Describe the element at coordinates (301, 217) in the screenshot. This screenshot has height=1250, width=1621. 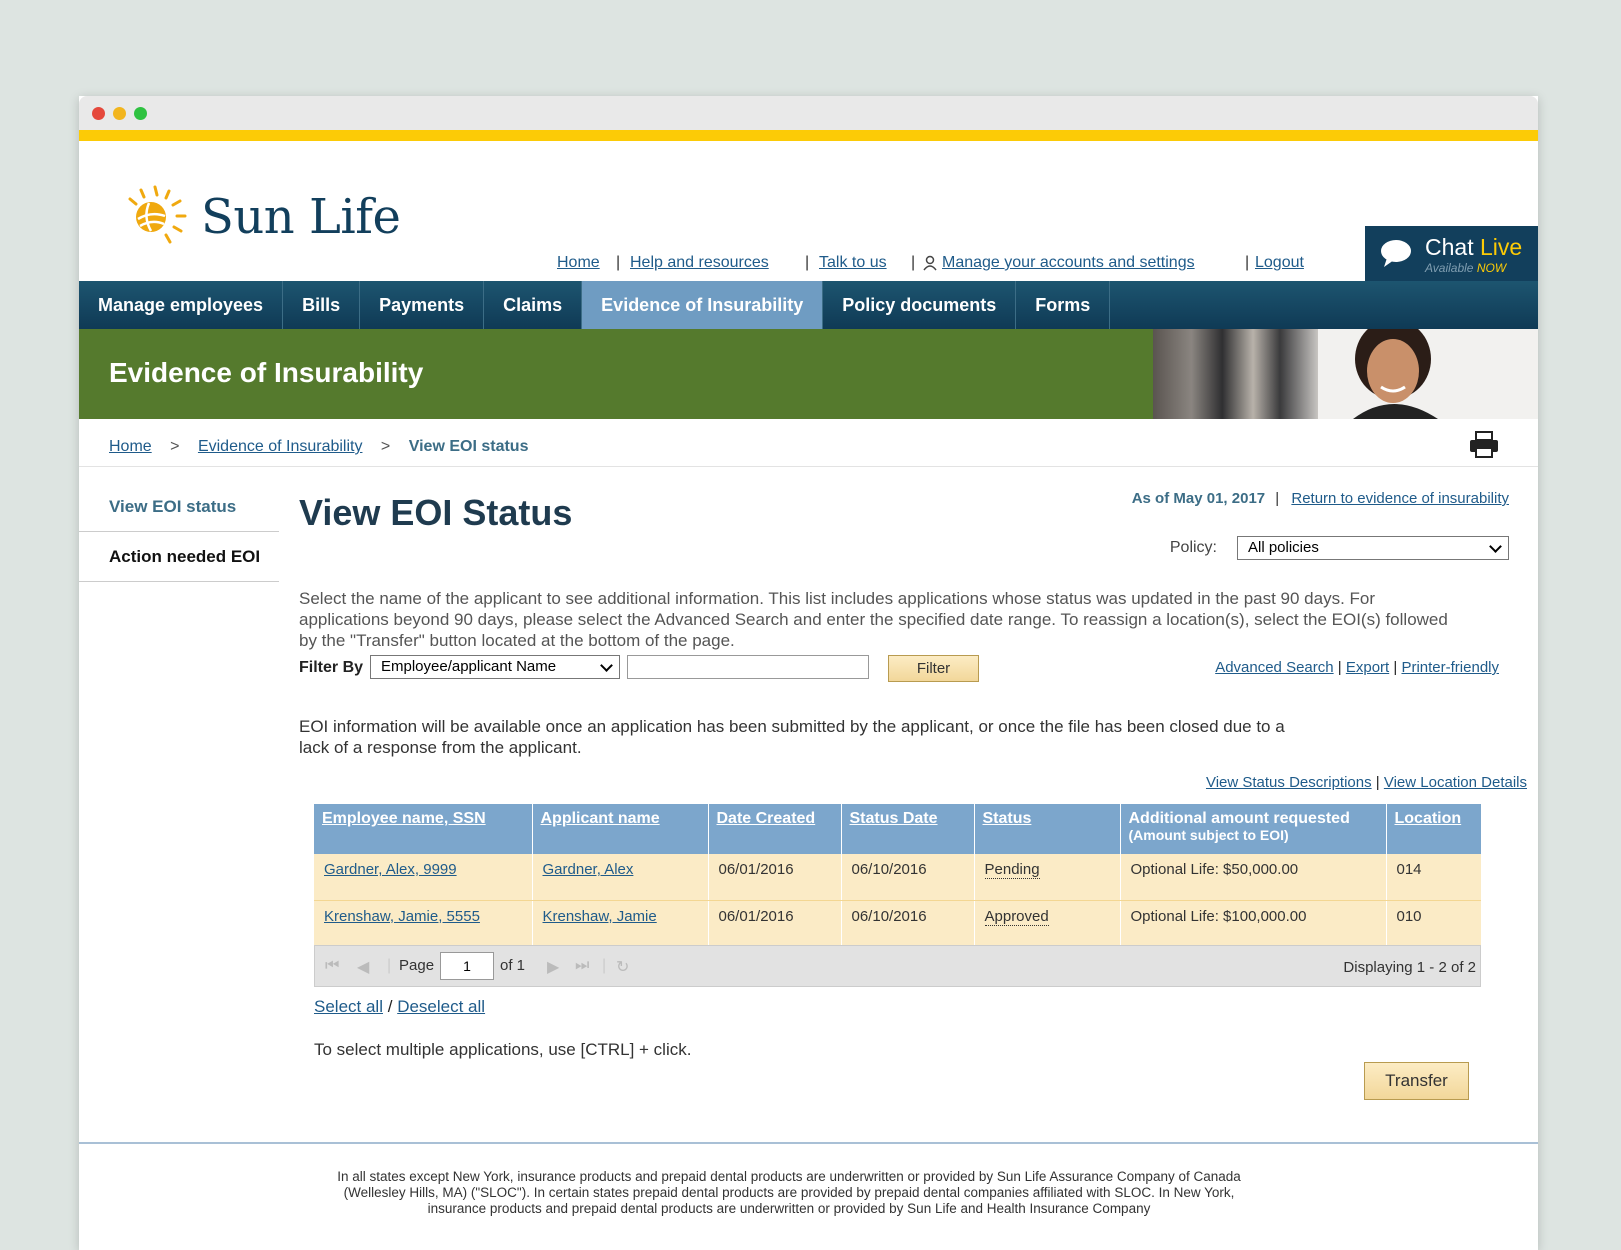
I see `brand-name: Sun Life` at that location.